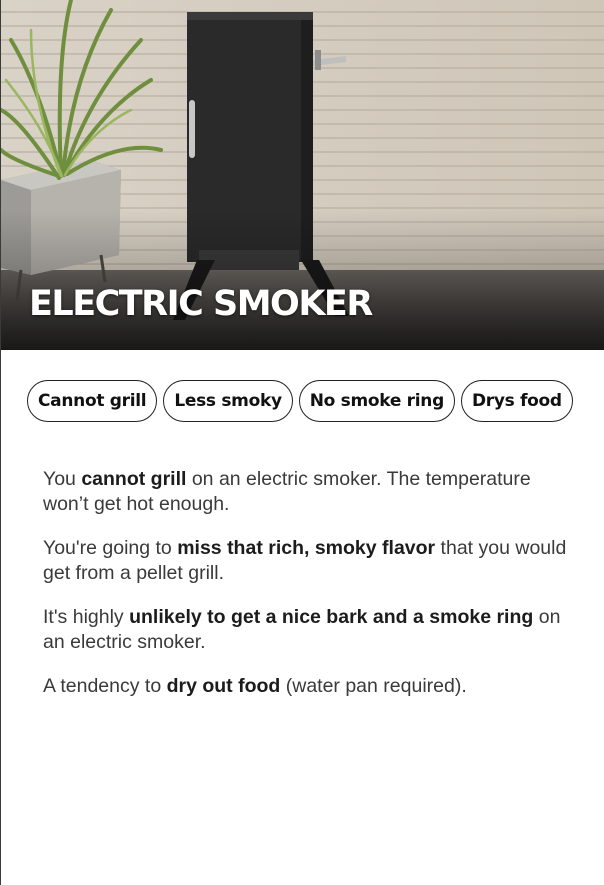  Describe the element at coordinates (134, 479) in the screenshot. I see `point-emphasis: cannot grill` at that location.